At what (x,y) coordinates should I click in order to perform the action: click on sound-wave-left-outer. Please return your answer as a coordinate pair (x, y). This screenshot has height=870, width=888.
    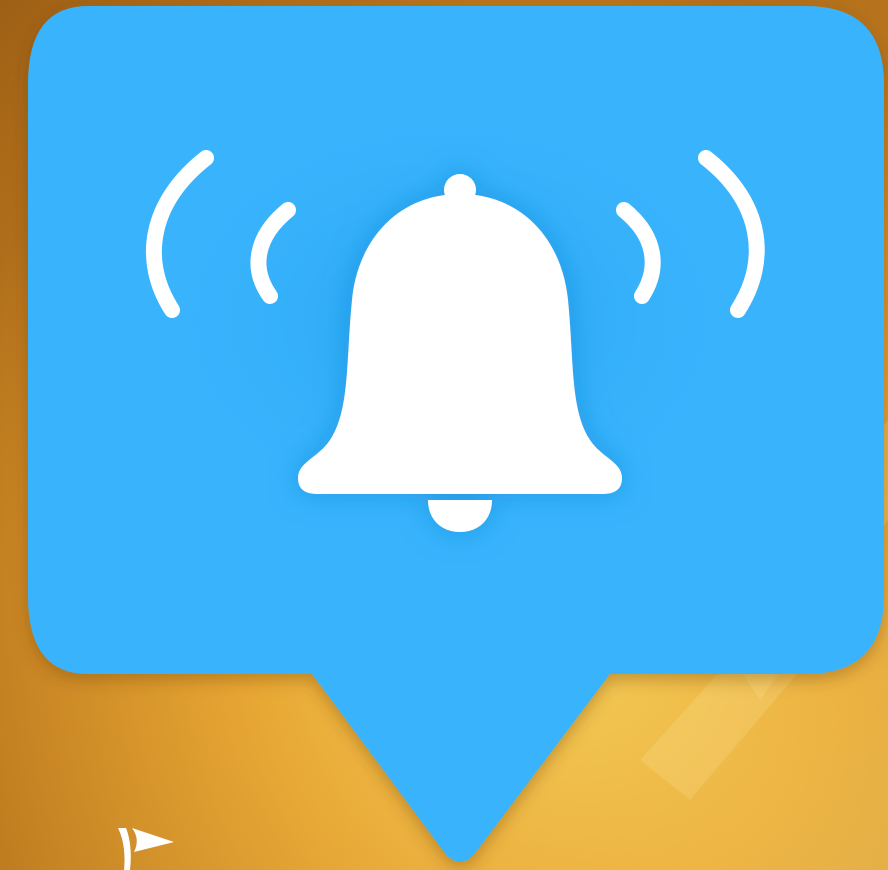
    Looking at the image, I should click on (179, 234).